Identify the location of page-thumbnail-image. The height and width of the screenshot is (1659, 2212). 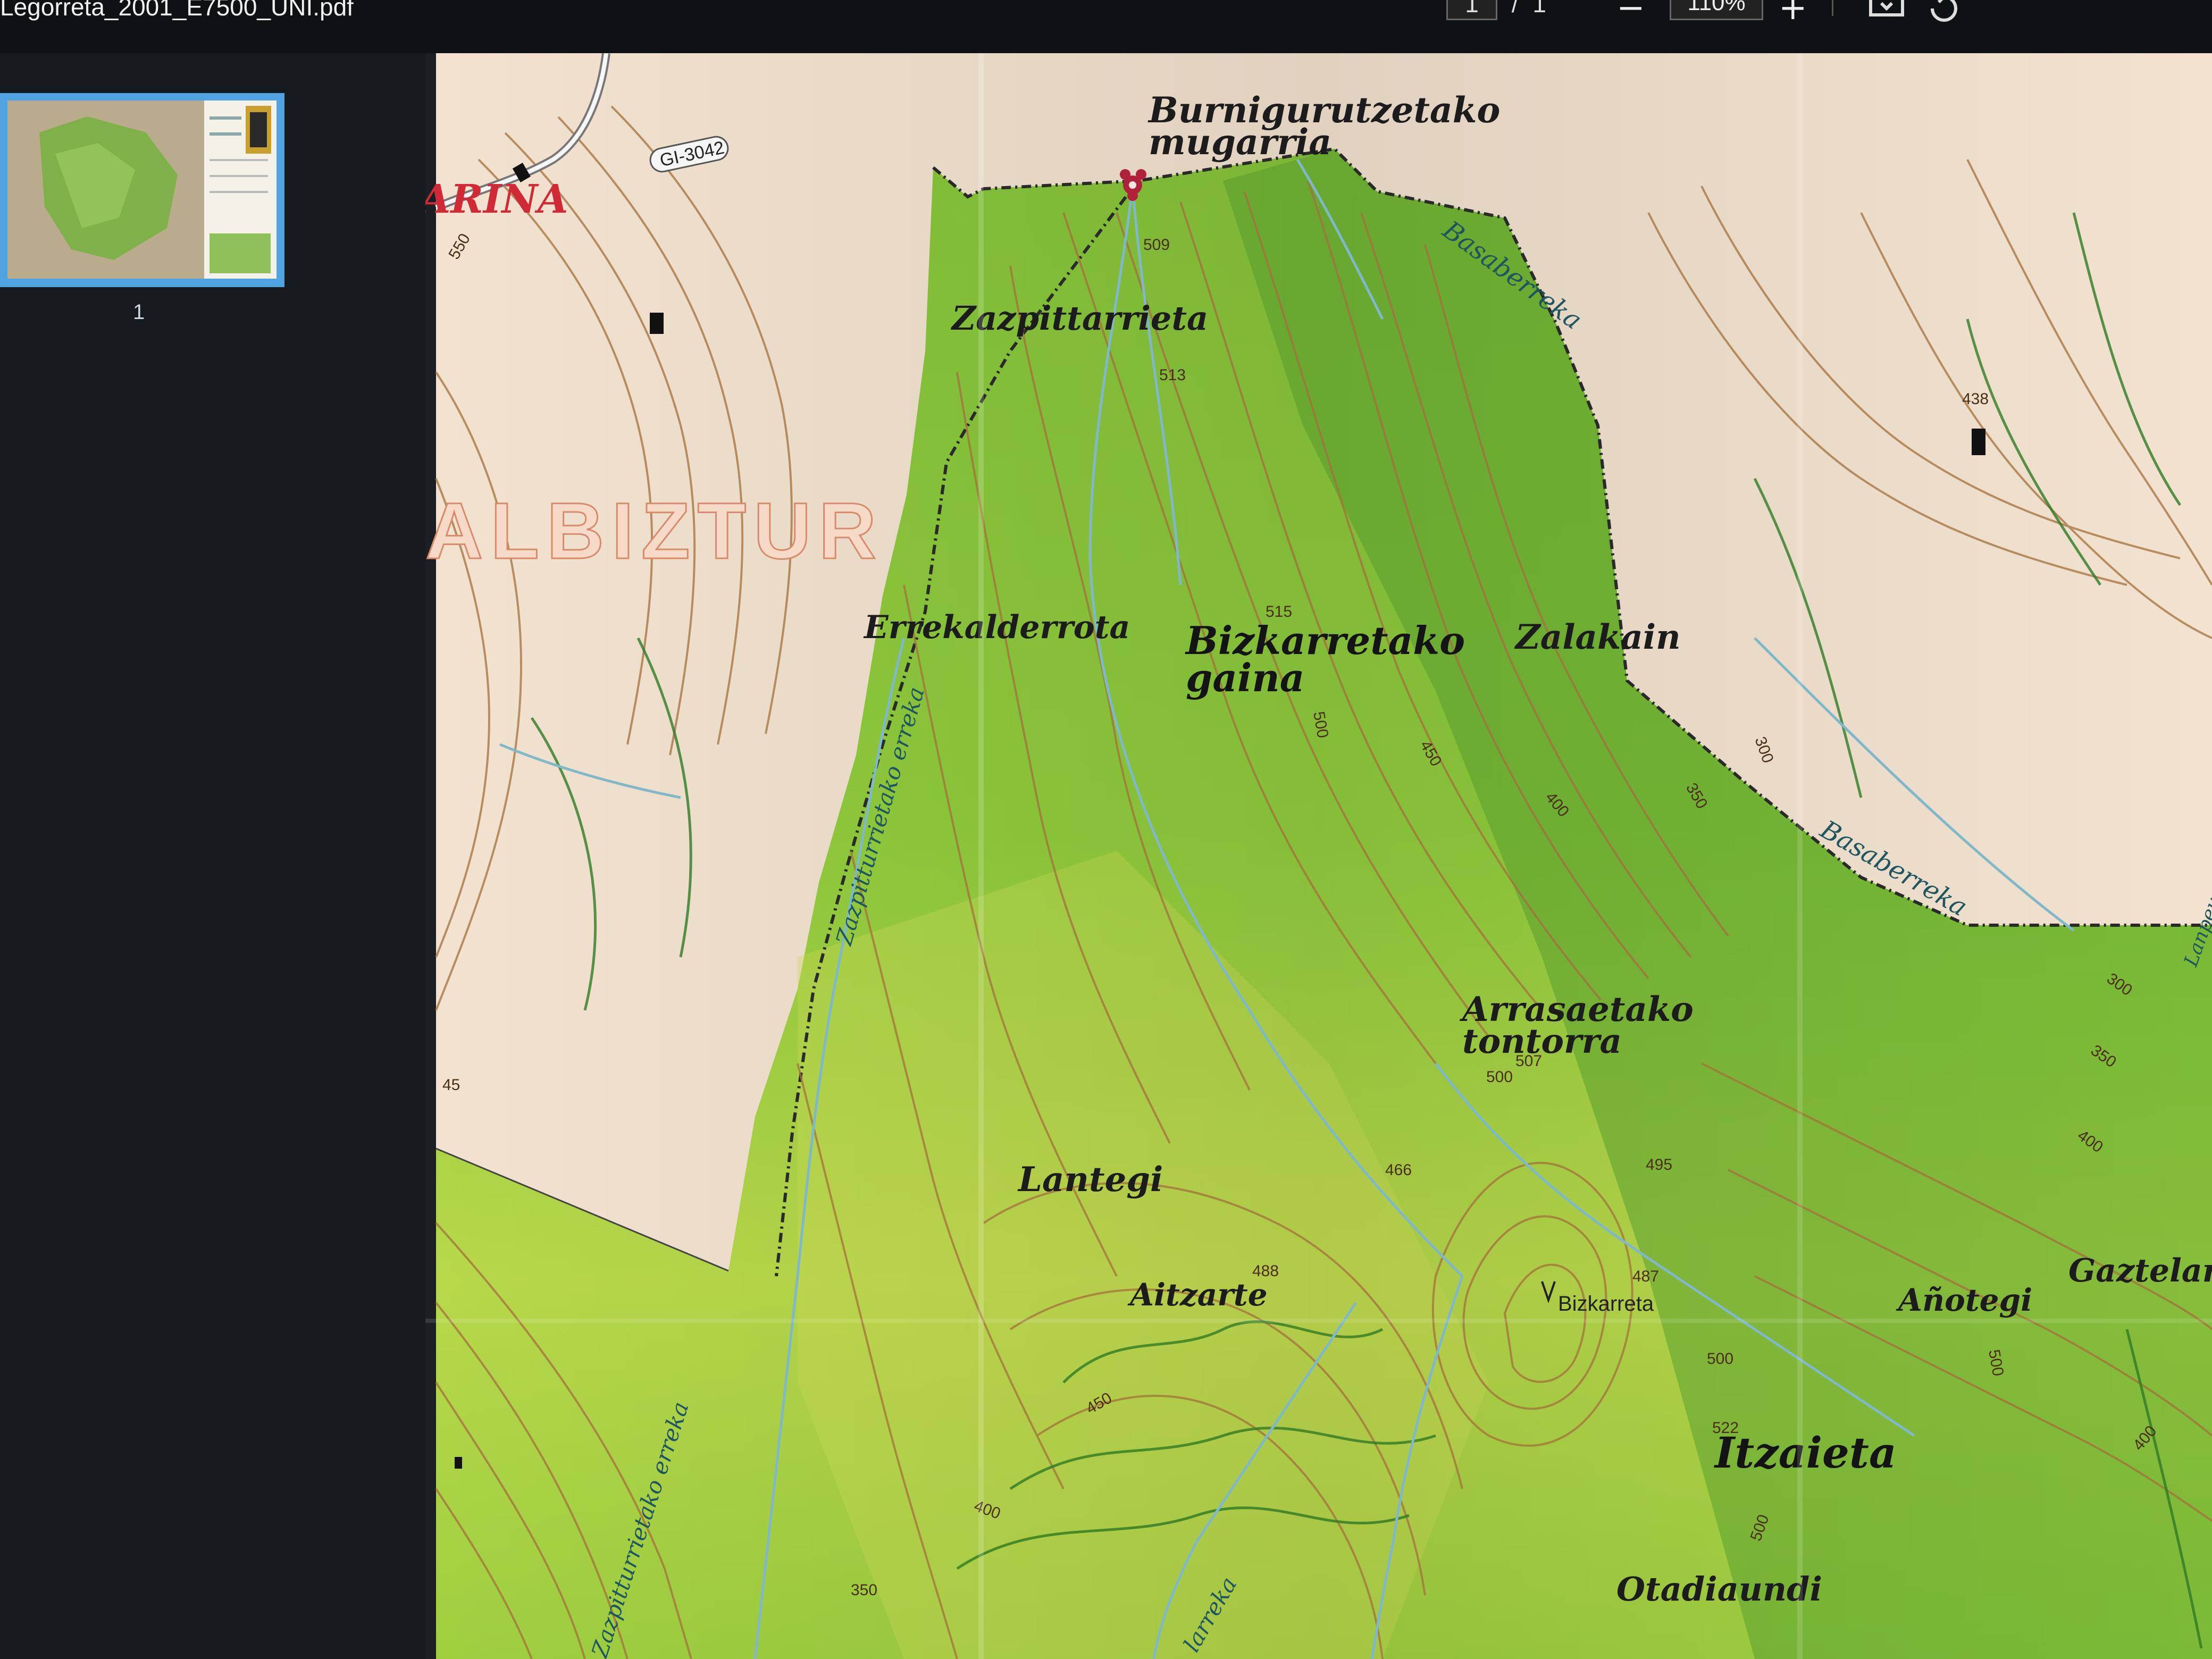
(141, 189).